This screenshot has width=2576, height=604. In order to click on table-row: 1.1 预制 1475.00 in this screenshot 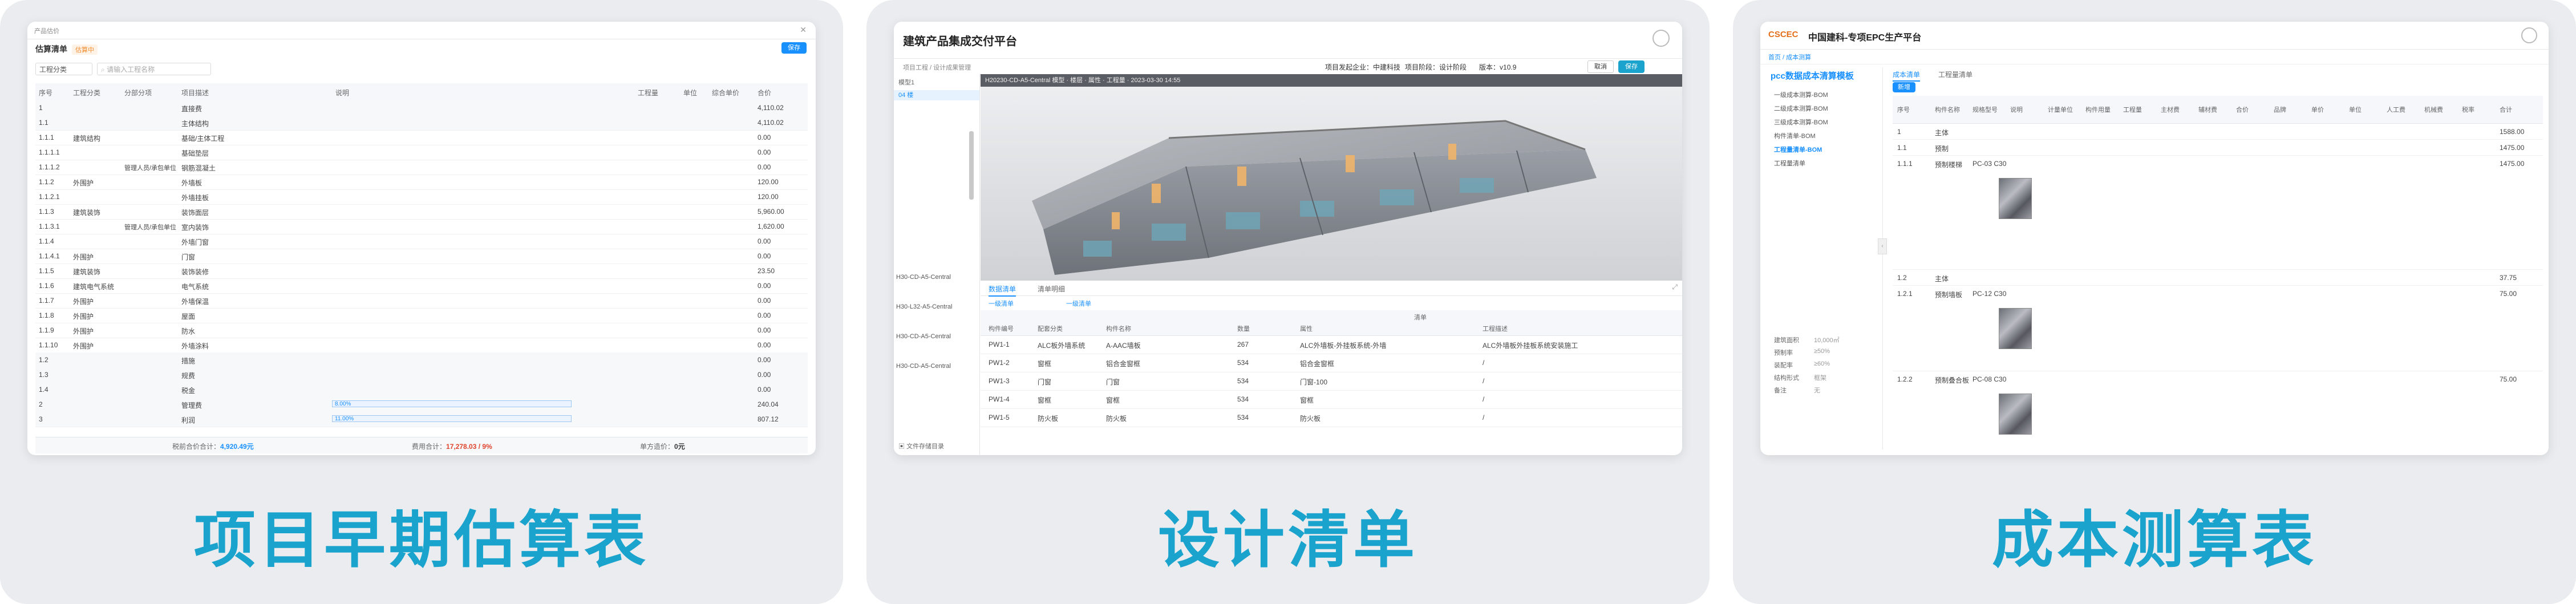, I will do `click(2218, 147)`.